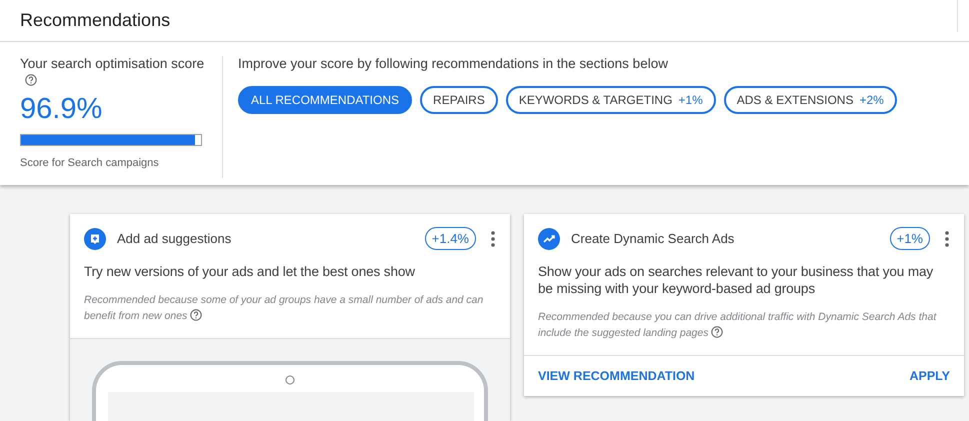  Describe the element at coordinates (871, 101) in the screenshot. I see `uplift-text: +2%` at that location.